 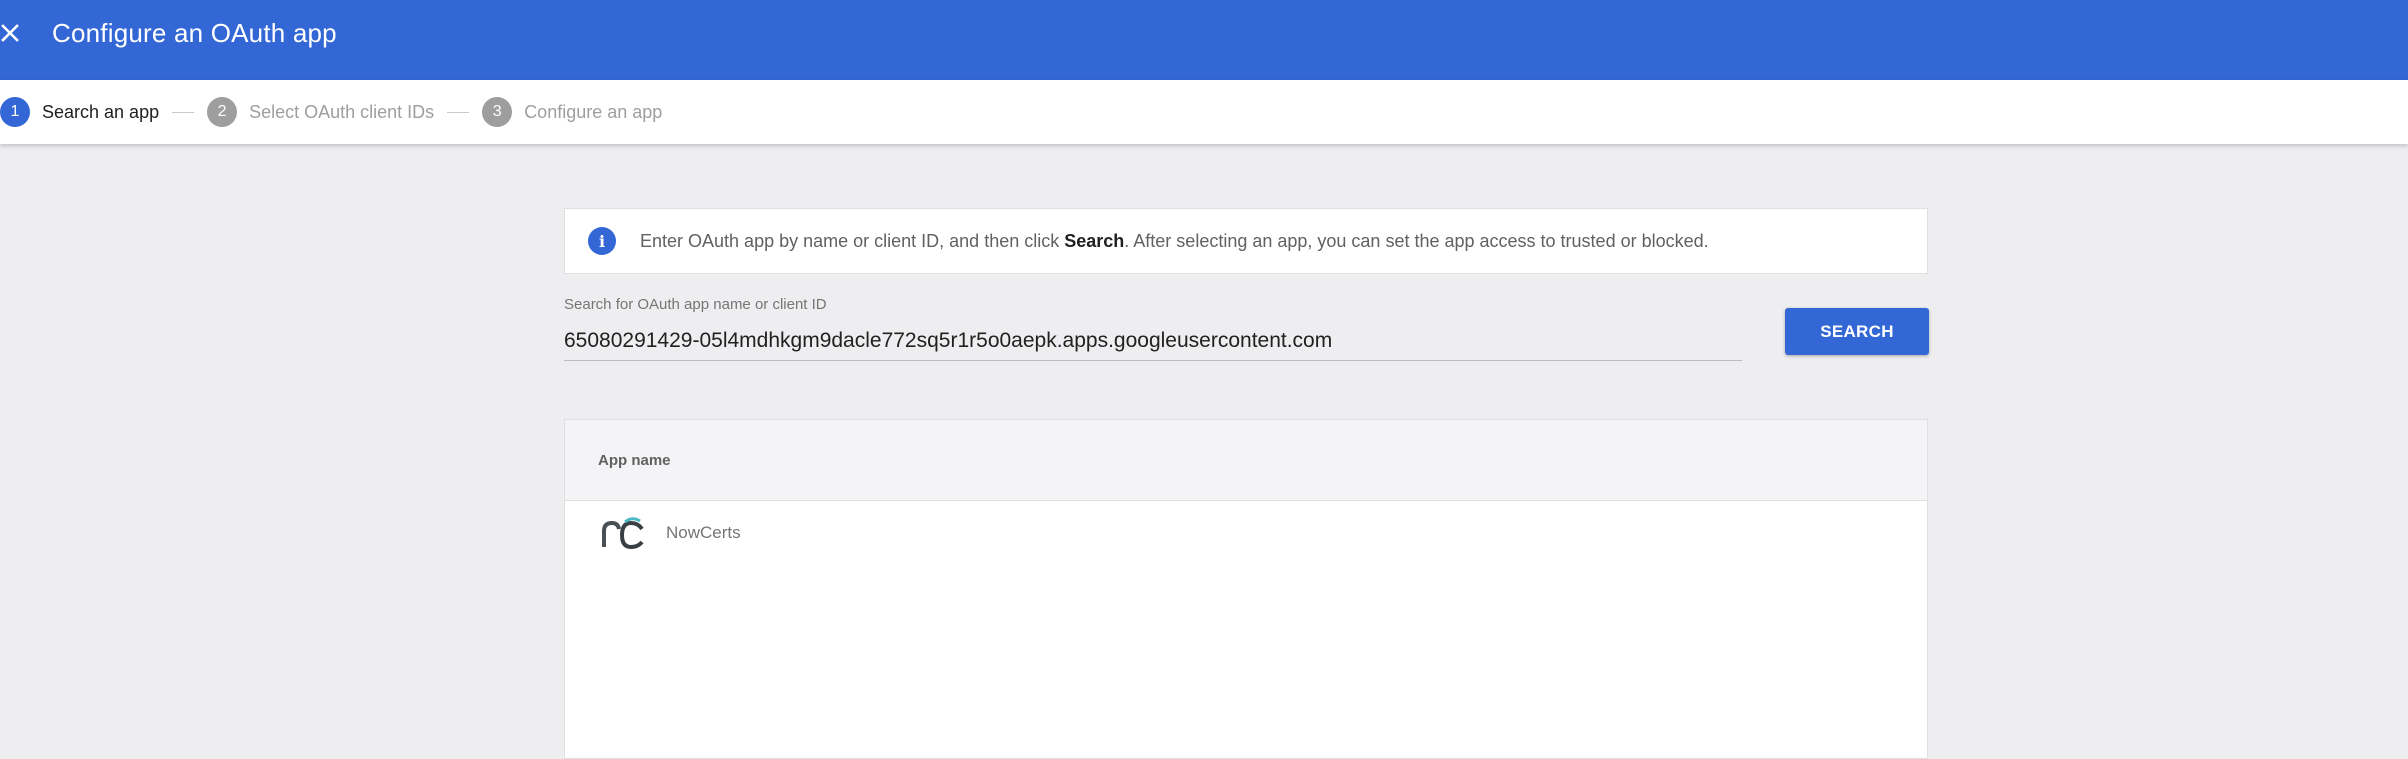 I want to click on step-search-an-app: 1 Search an app, so click(x=79, y=112).